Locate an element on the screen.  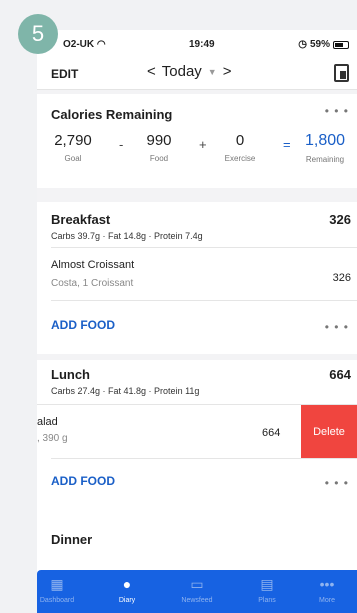
goal-block: 2,790 Goal is located at coordinates (73, 147).